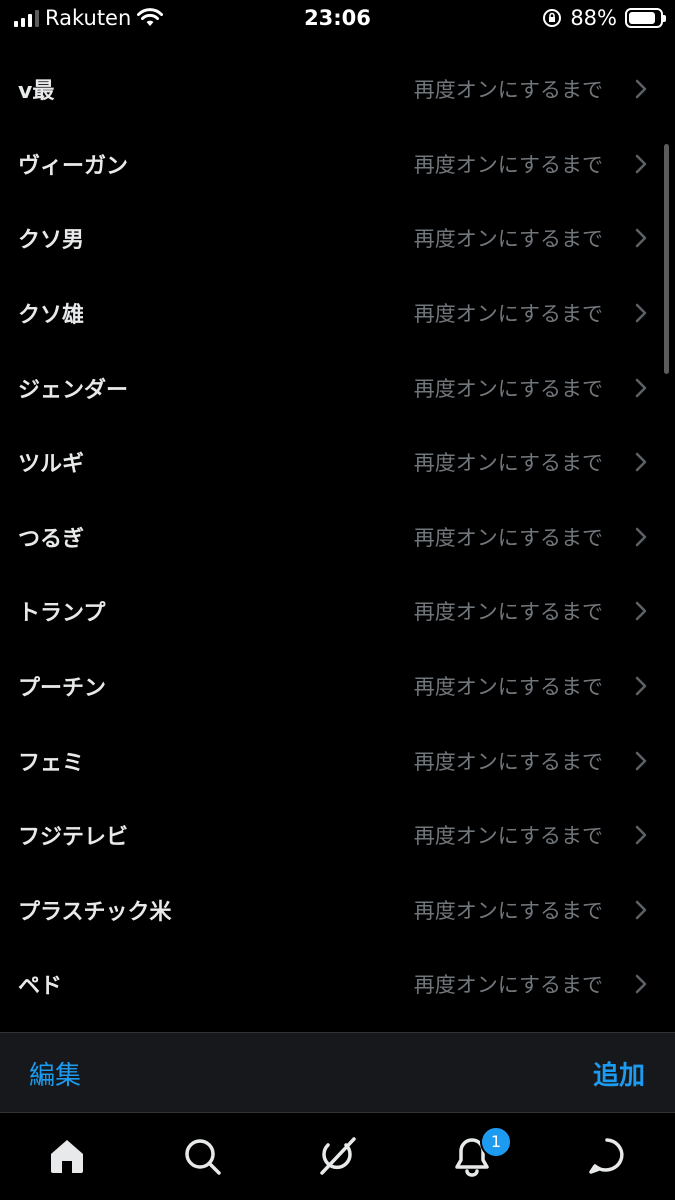  I want to click on muted-word-label: つるぎ, so click(51, 539).